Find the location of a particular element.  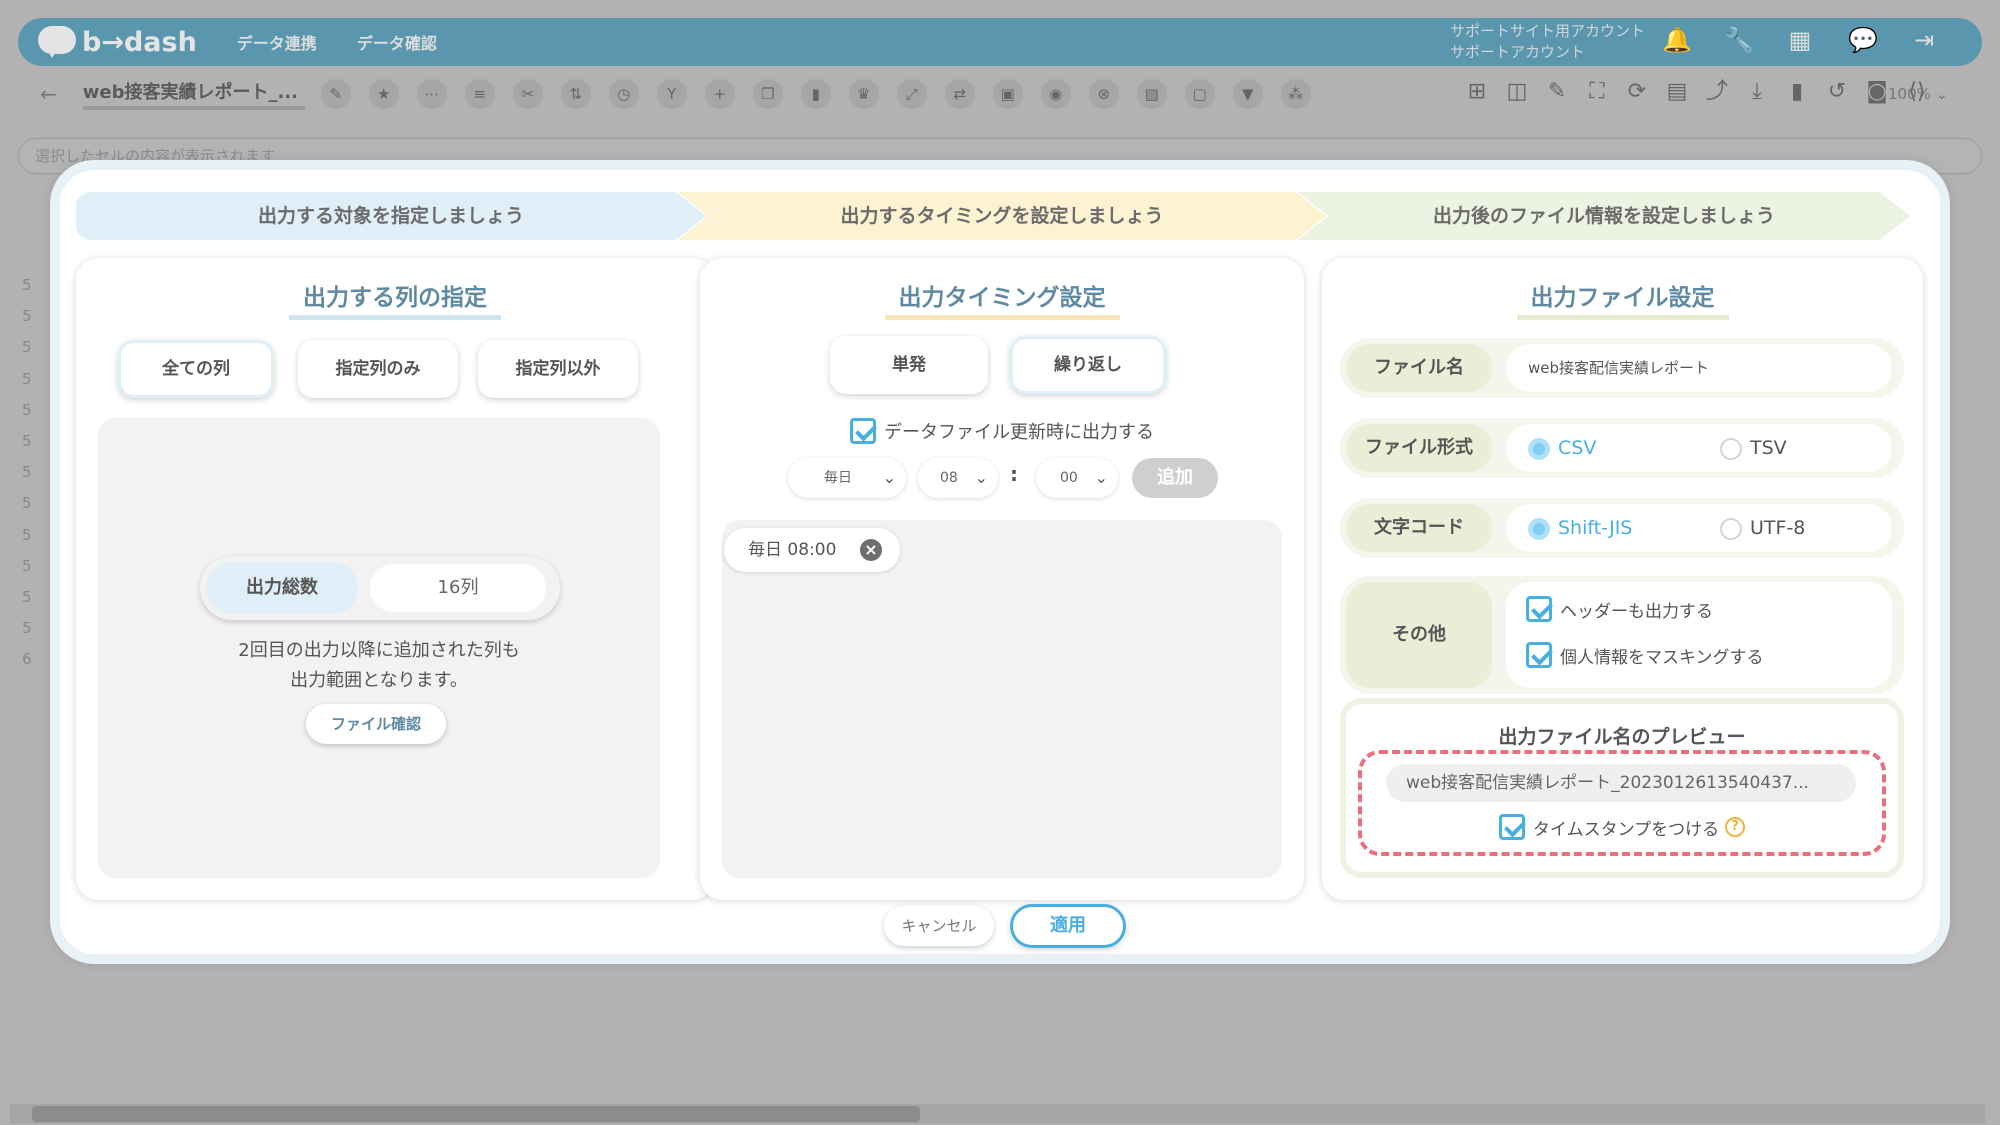

timestamp-option: タイムスタンプをつける? is located at coordinates (1622, 827).